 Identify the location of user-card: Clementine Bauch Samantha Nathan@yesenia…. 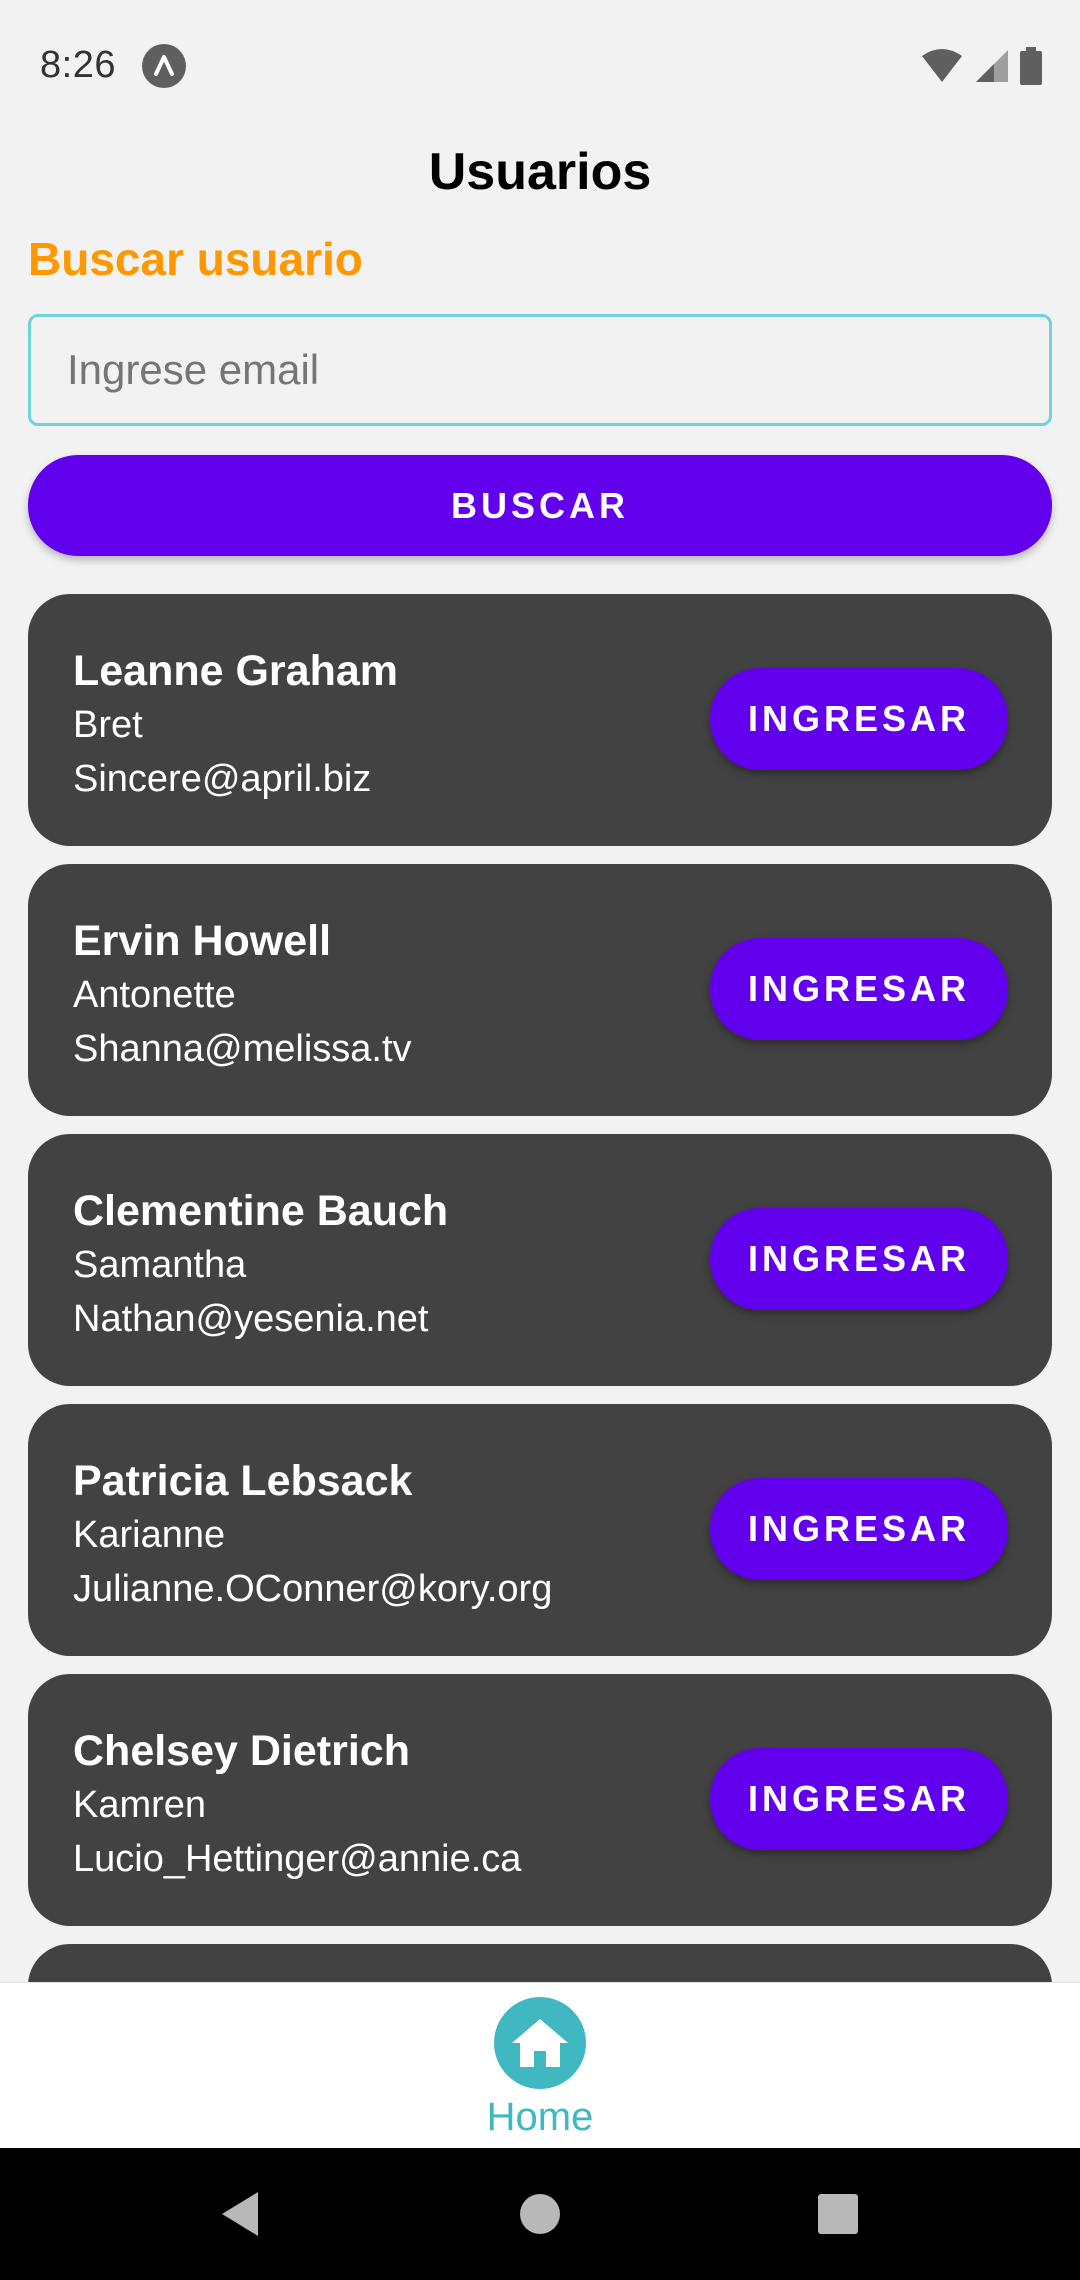
(540, 1260).